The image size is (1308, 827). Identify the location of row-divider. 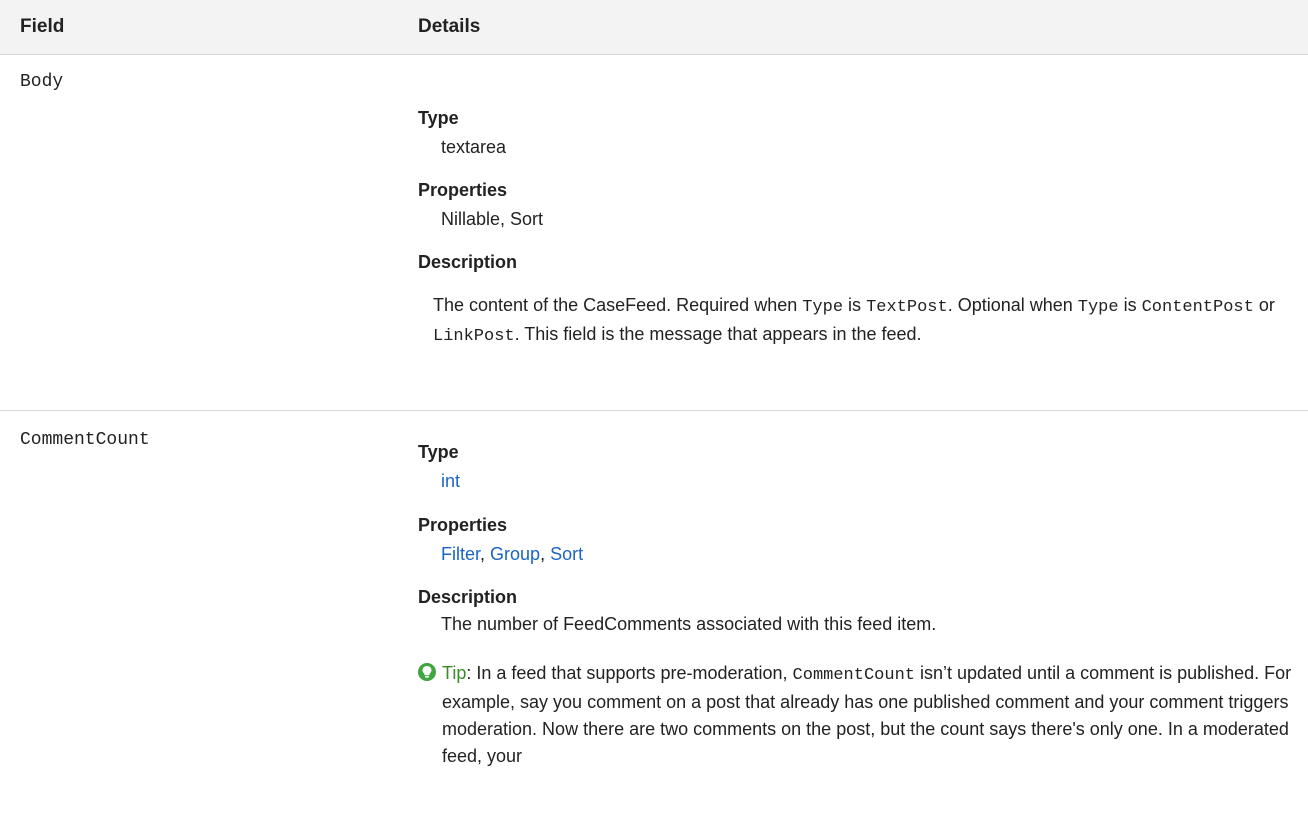
(654, 410).